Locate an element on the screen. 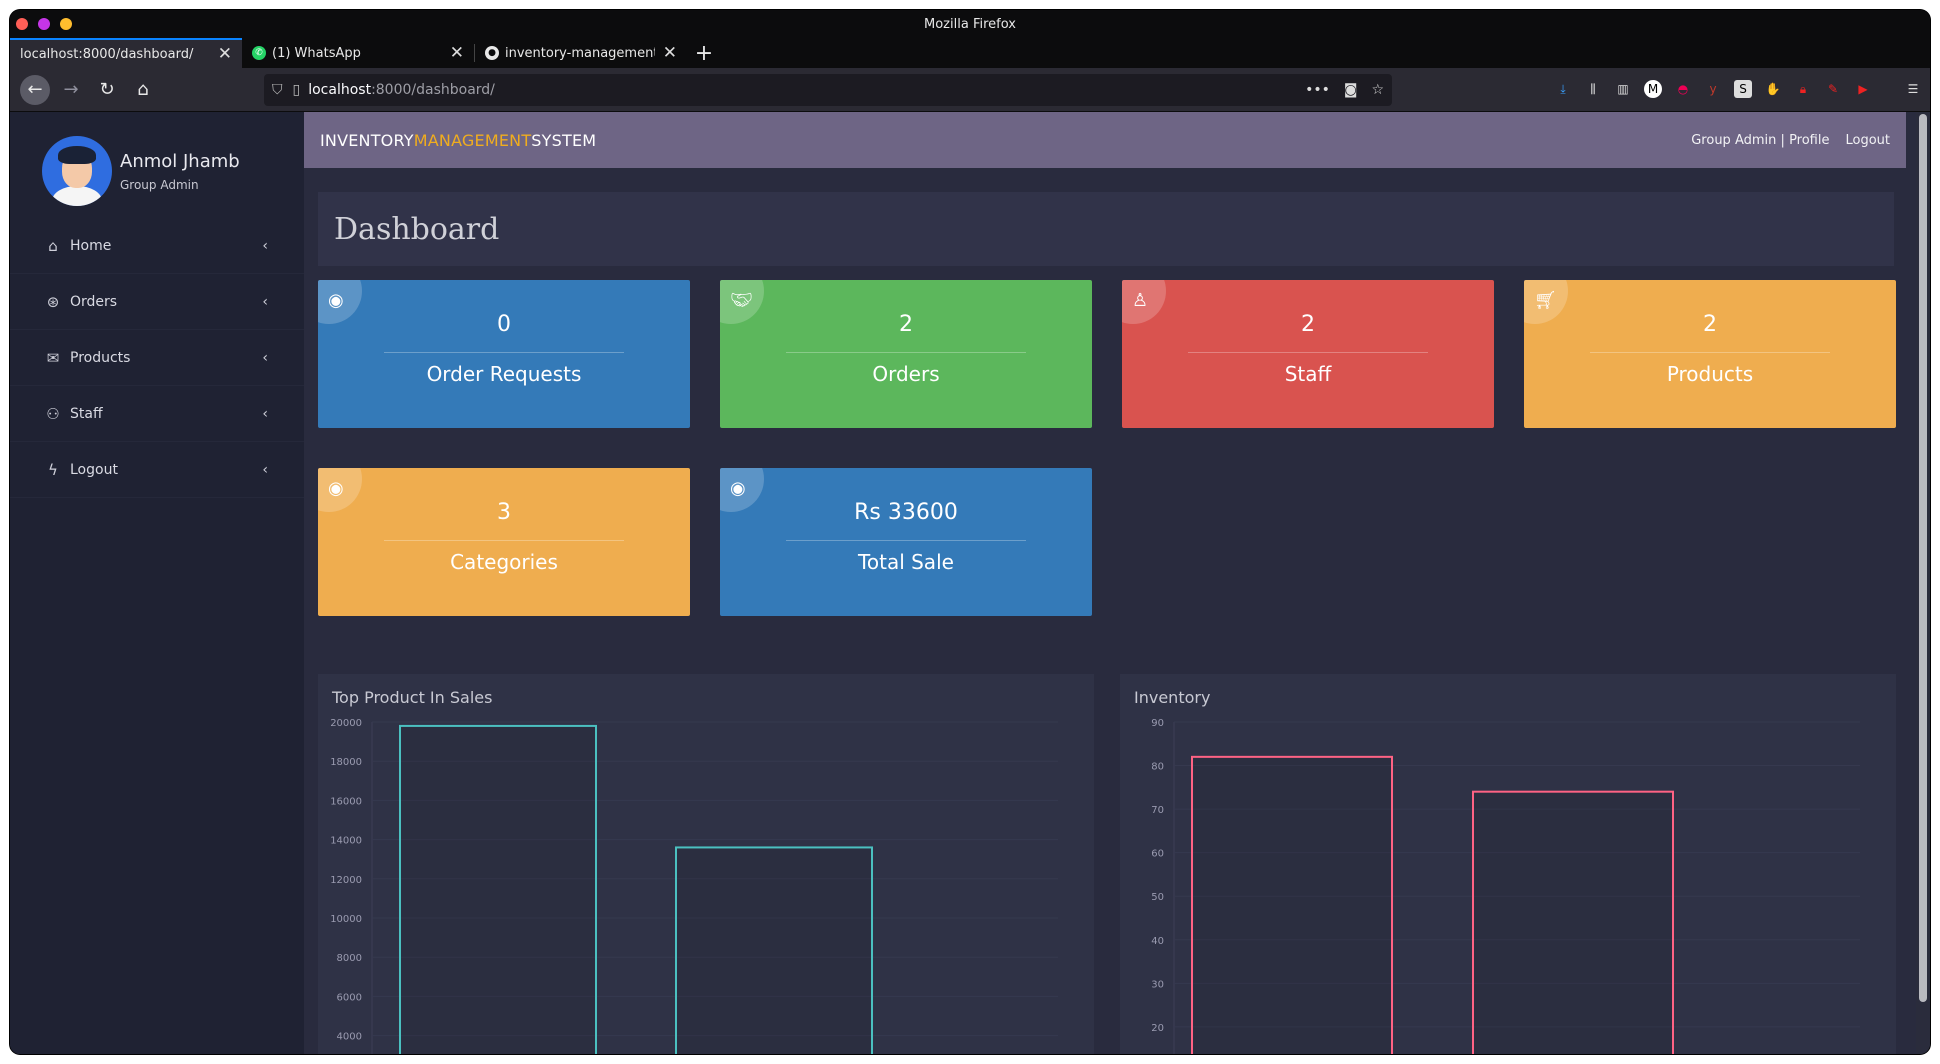 The width and height of the screenshot is (1940, 1064). card-products: 🛒︎ 2 Products is located at coordinates (1710, 354).